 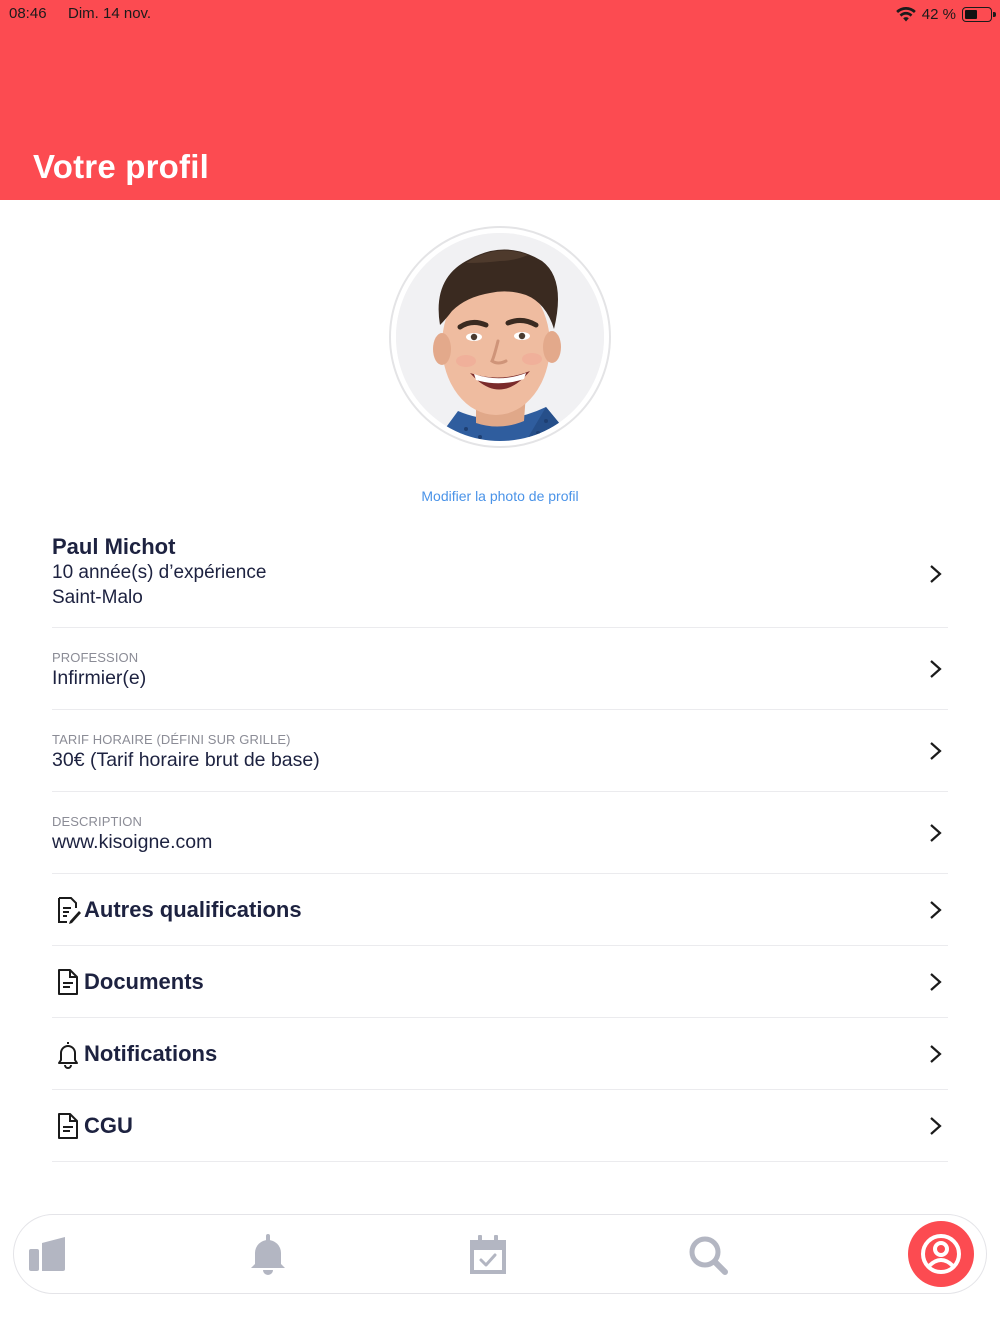 What do you see at coordinates (114, 546) in the screenshot?
I see `profile-name: Paul Michot` at bounding box center [114, 546].